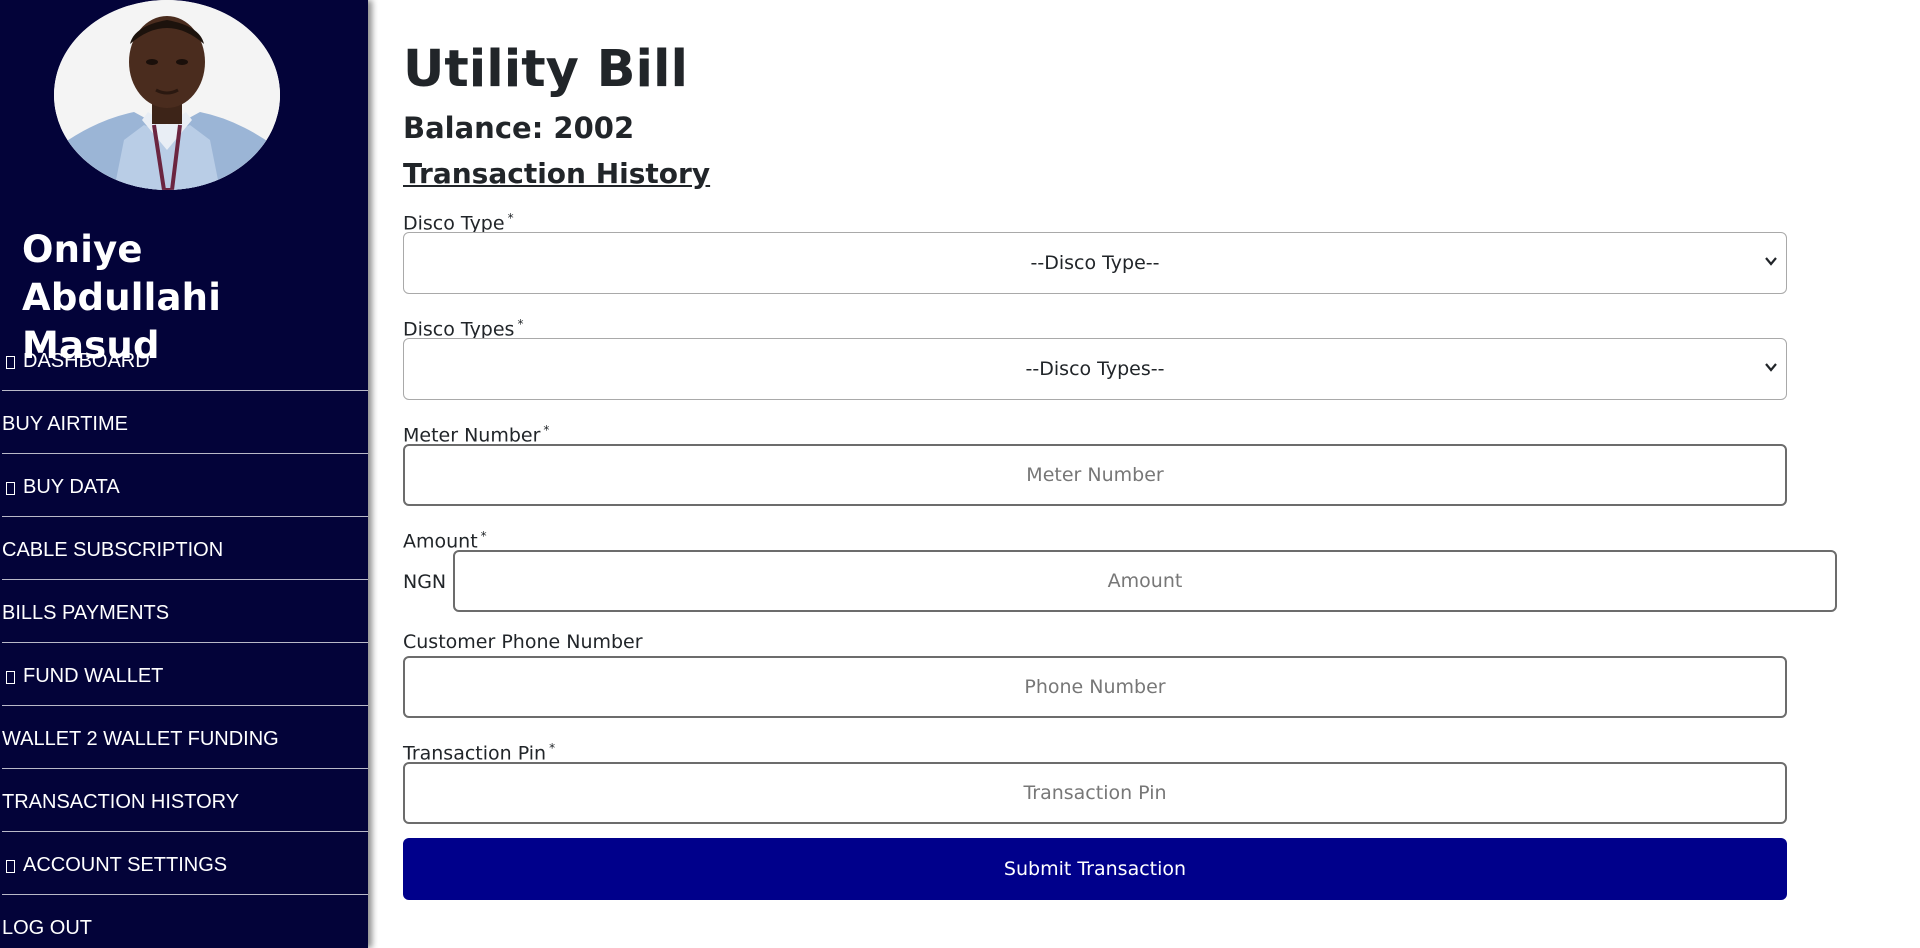  What do you see at coordinates (463, 326) in the screenshot?
I see `disco-types-label: Disco Types *` at bounding box center [463, 326].